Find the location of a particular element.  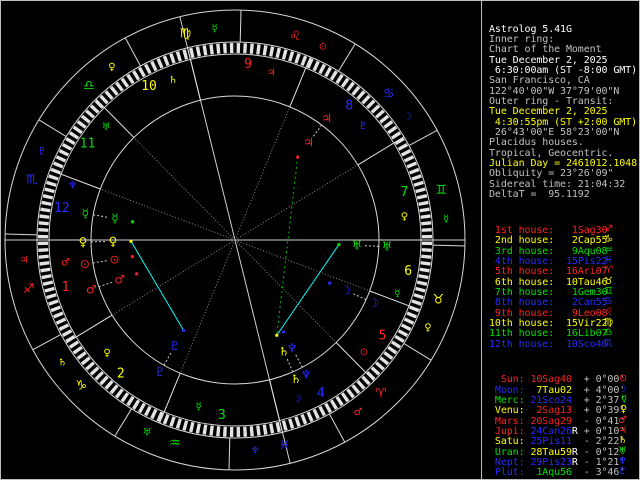

house-number-4: 4 is located at coordinates (321, 393).